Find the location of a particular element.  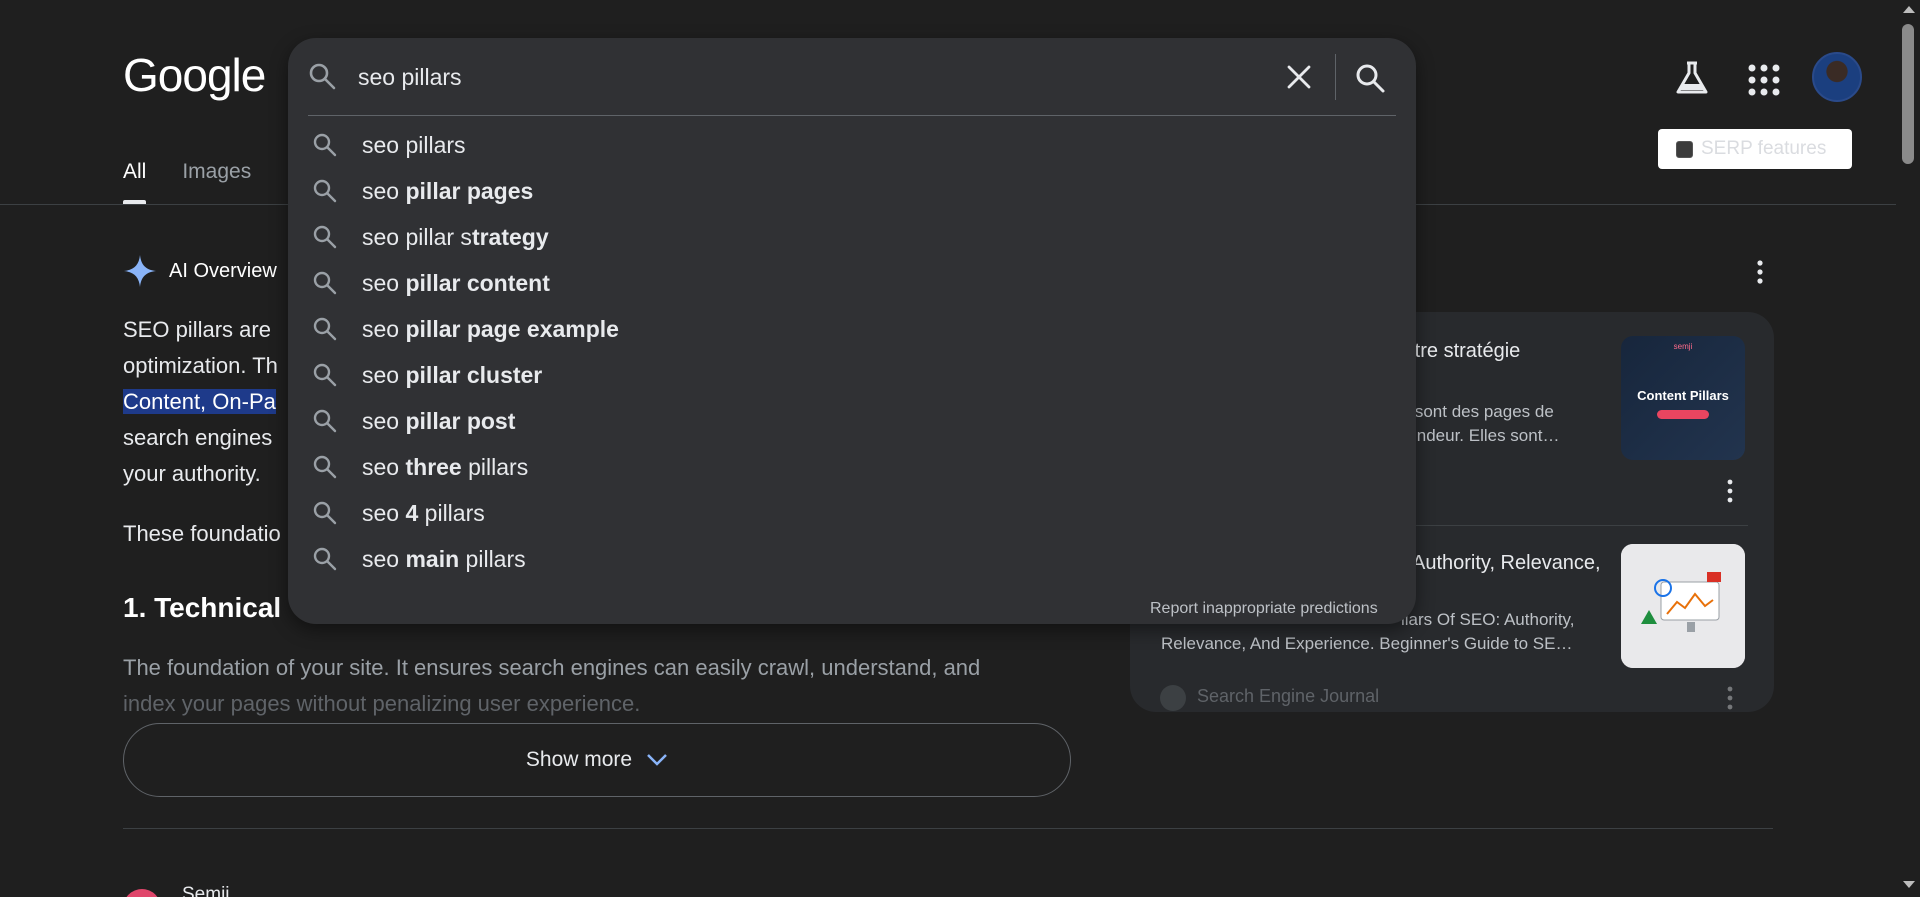

labs-flask-icon is located at coordinates (1692, 78).